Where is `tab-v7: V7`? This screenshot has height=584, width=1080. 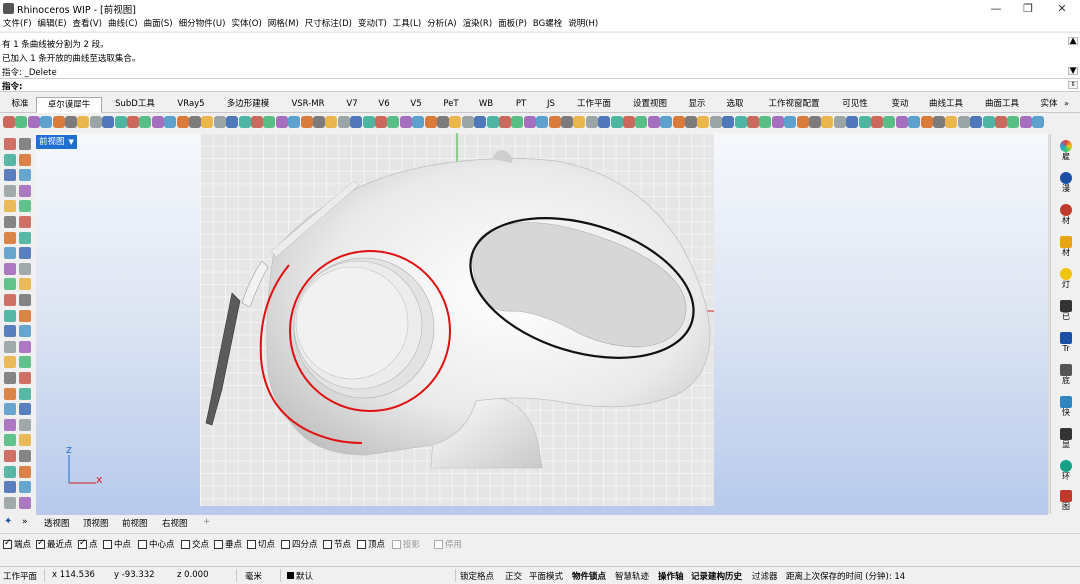 tab-v7: V7 is located at coordinates (352, 105).